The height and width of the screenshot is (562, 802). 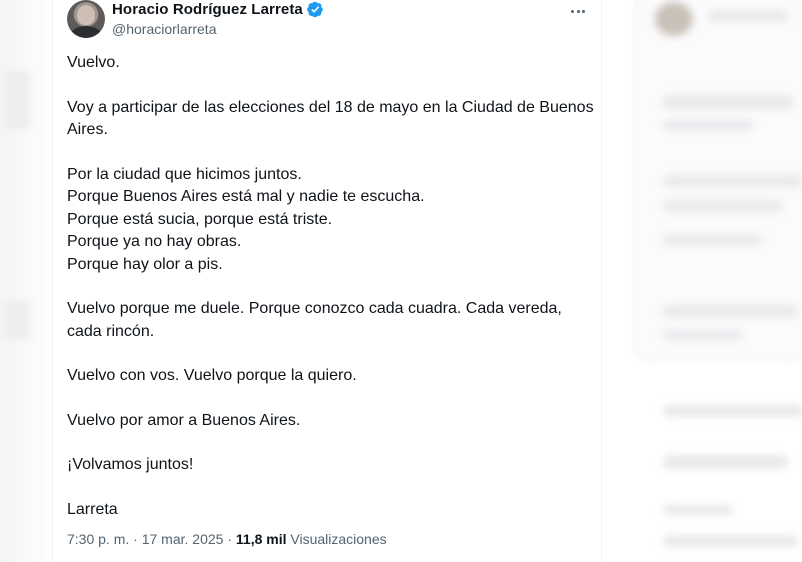 What do you see at coordinates (332, 510) in the screenshot?
I see `tweet-paragraph: Larreta` at bounding box center [332, 510].